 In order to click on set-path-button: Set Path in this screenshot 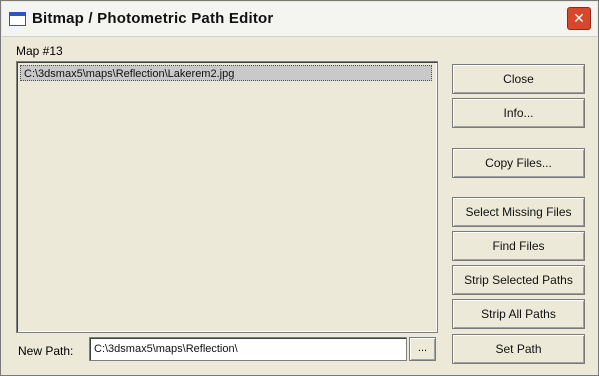, I will do `click(518, 349)`.